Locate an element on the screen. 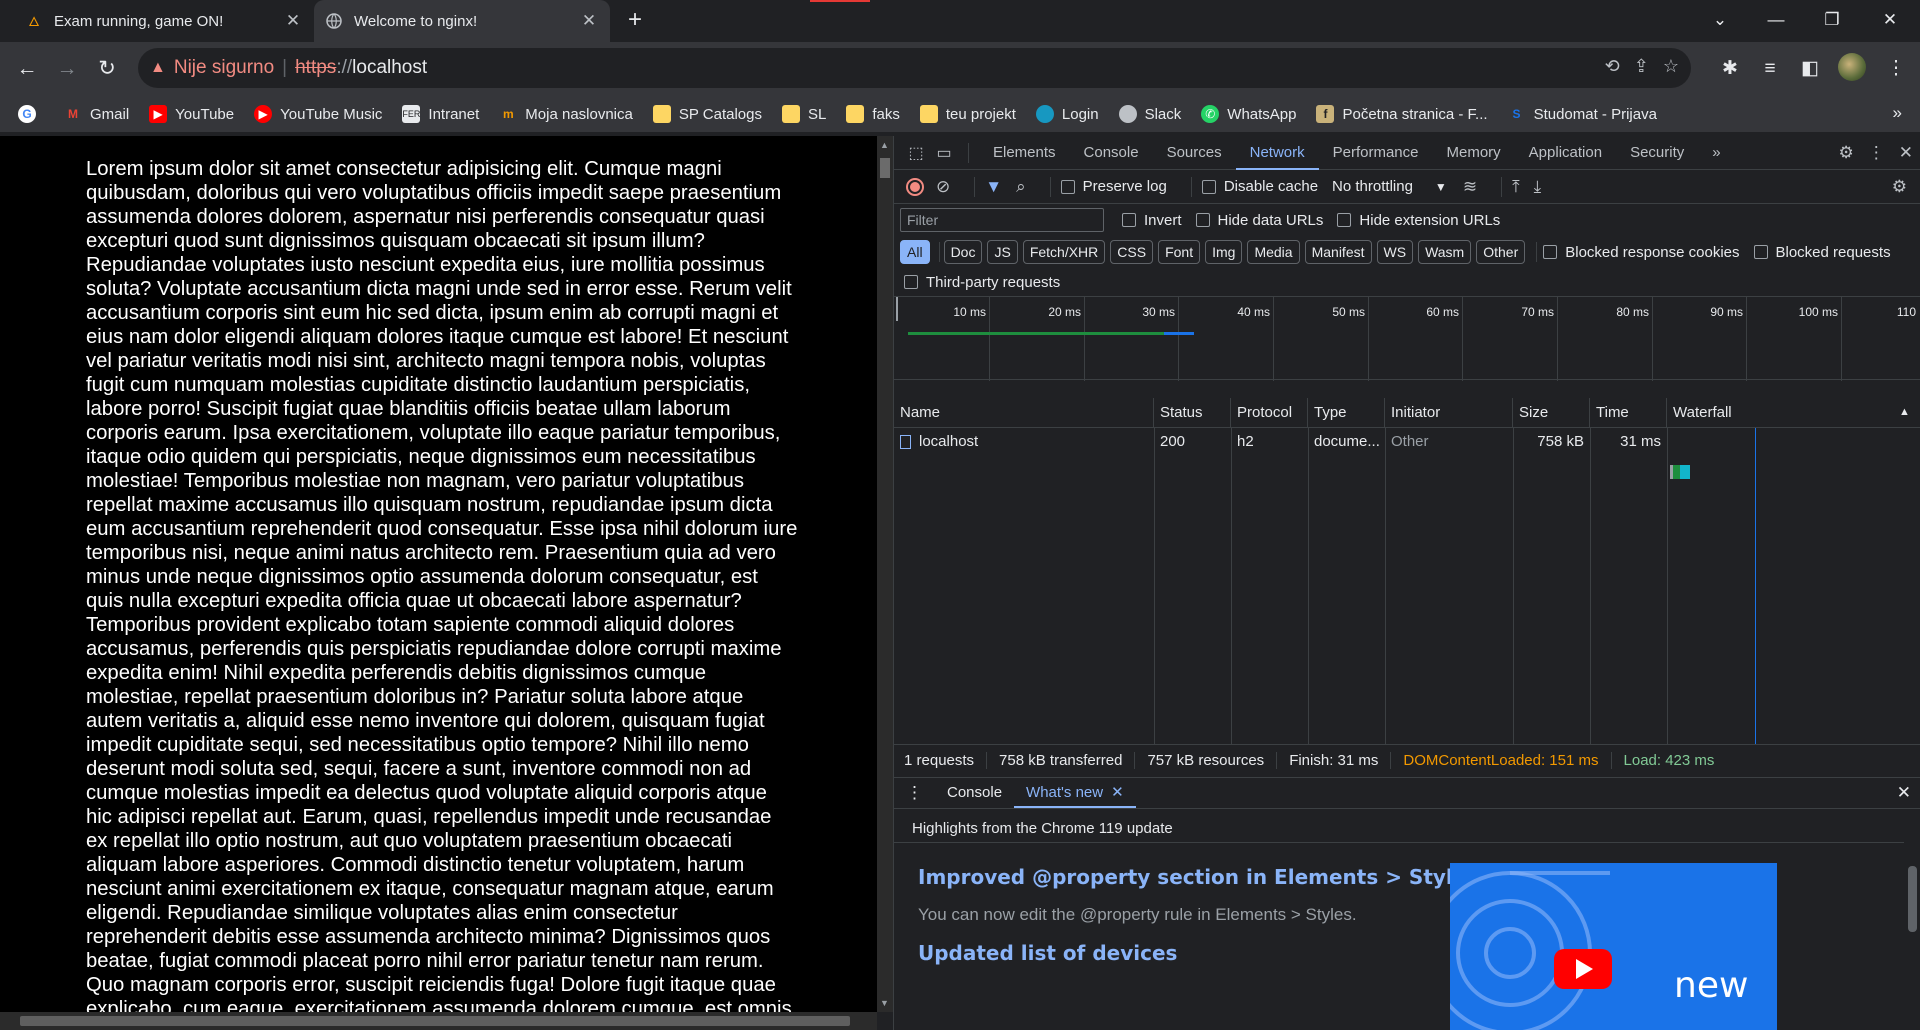 The width and height of the screenshot is (1920, 1030). type-filter-wasm: Wasm is located at coordinates (1445, 252).